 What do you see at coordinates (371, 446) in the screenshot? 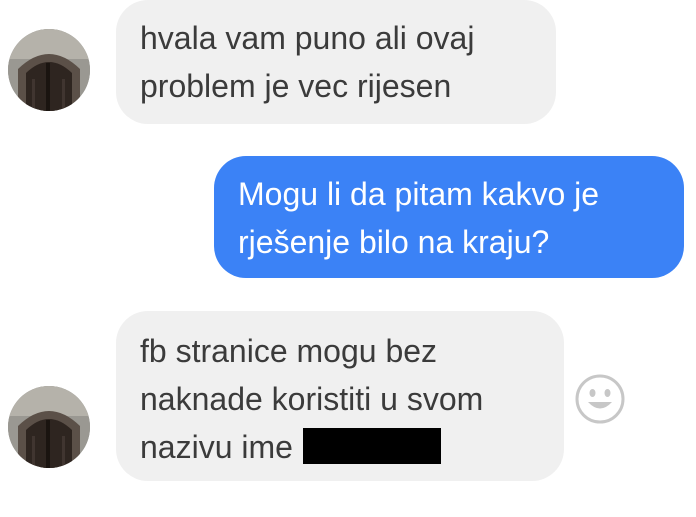
I see `redaction-bar` at bounding box center [371, 446].